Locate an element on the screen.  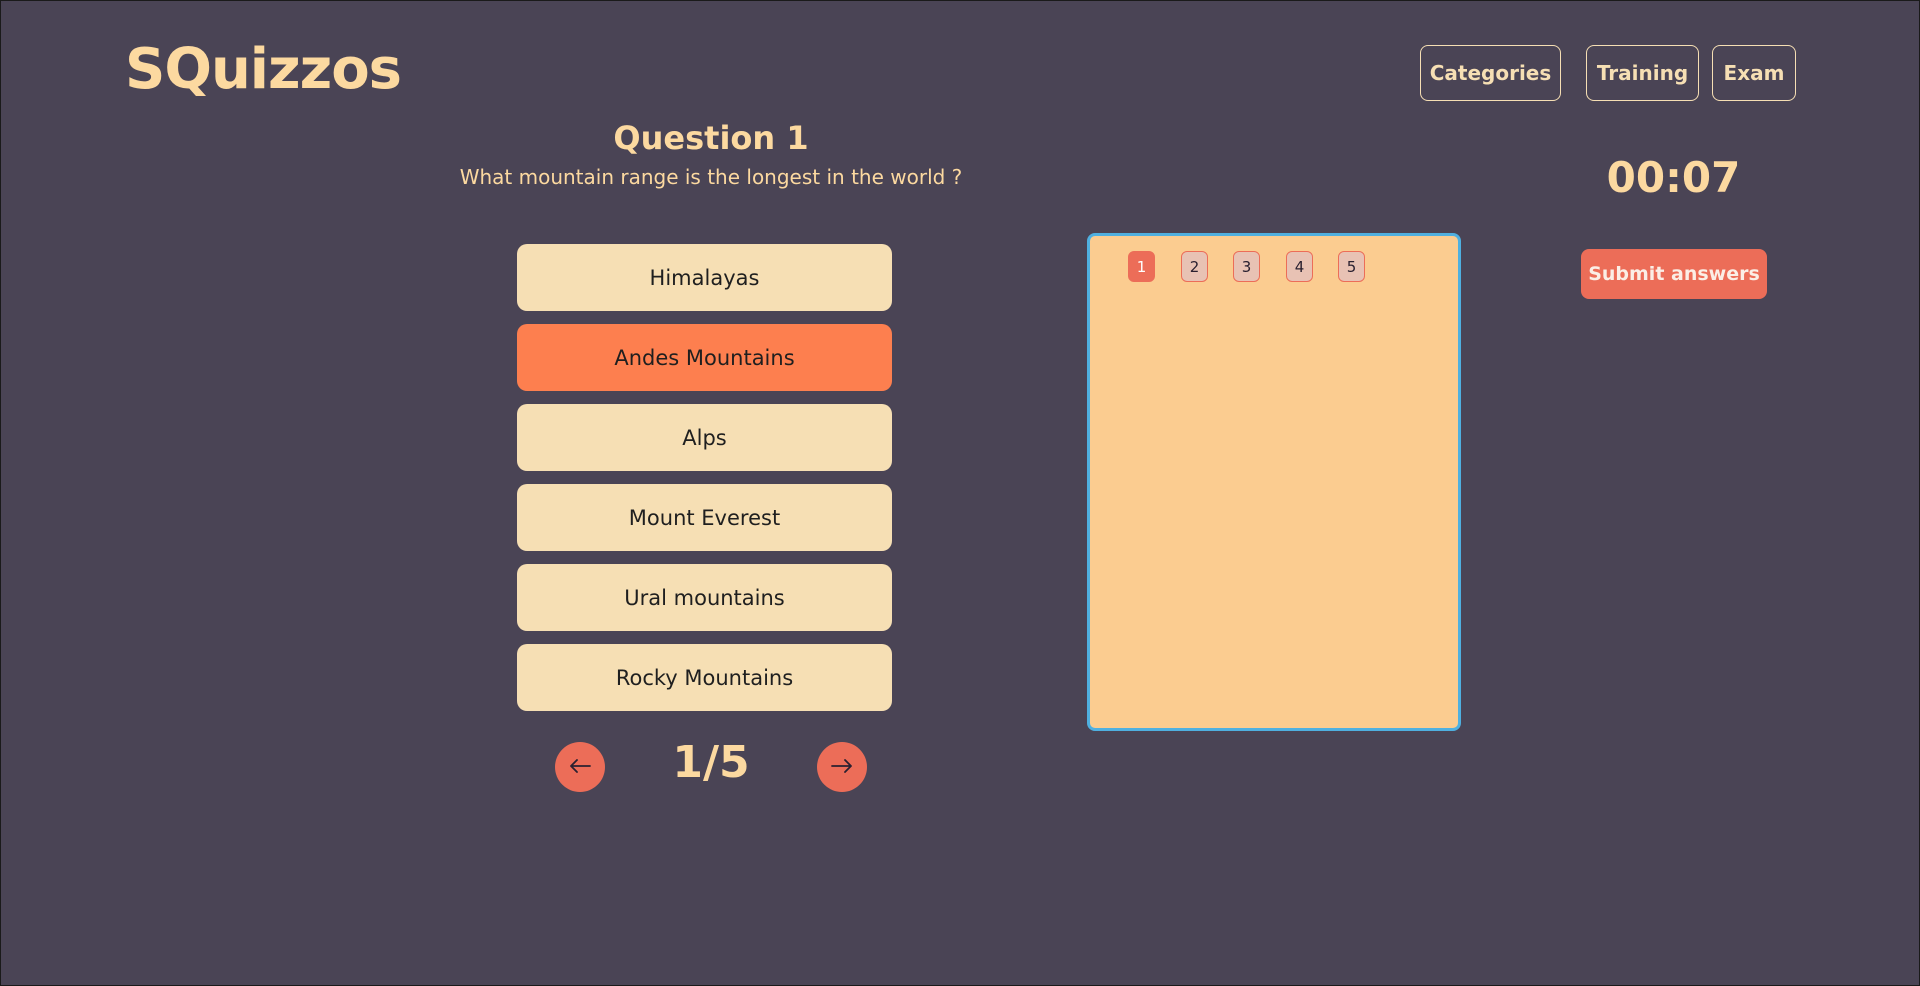
previous-question-button is located at coordinates (580, 767).